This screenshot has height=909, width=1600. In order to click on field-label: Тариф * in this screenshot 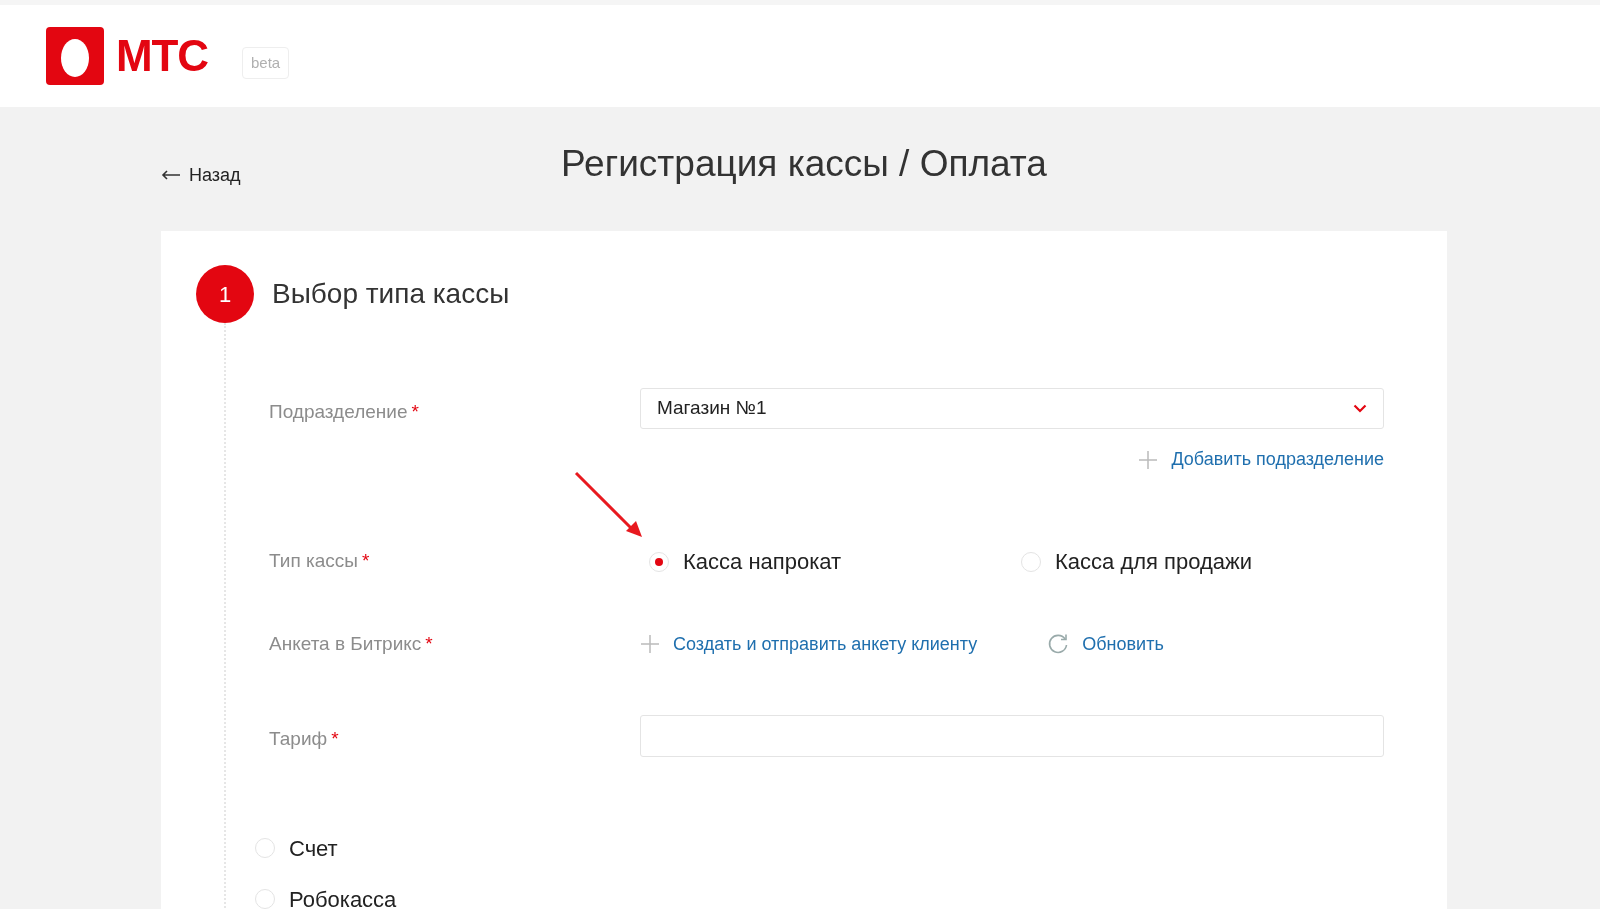, I will do `click(304, 739)`.